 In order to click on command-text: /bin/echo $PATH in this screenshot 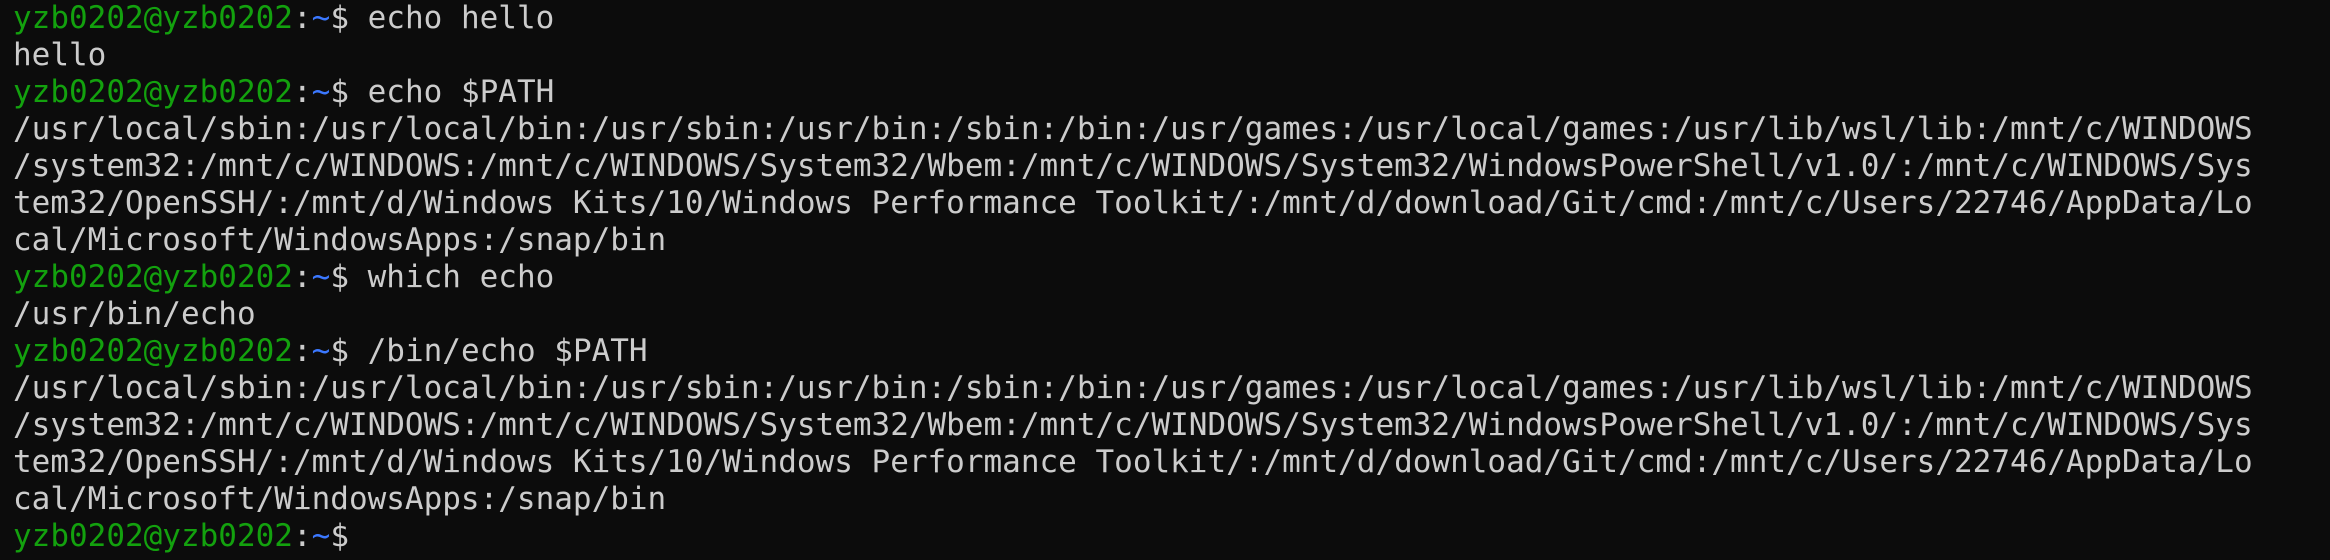, I will do `click(507, 351)`.